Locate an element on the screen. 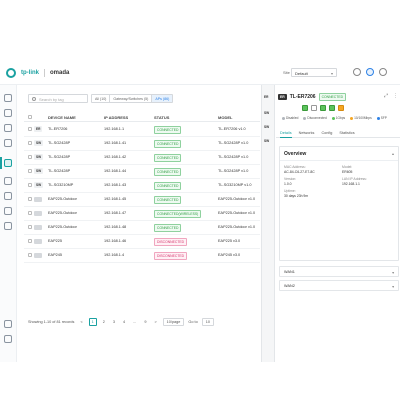  bell-icon is located at coordinates (357, 72).